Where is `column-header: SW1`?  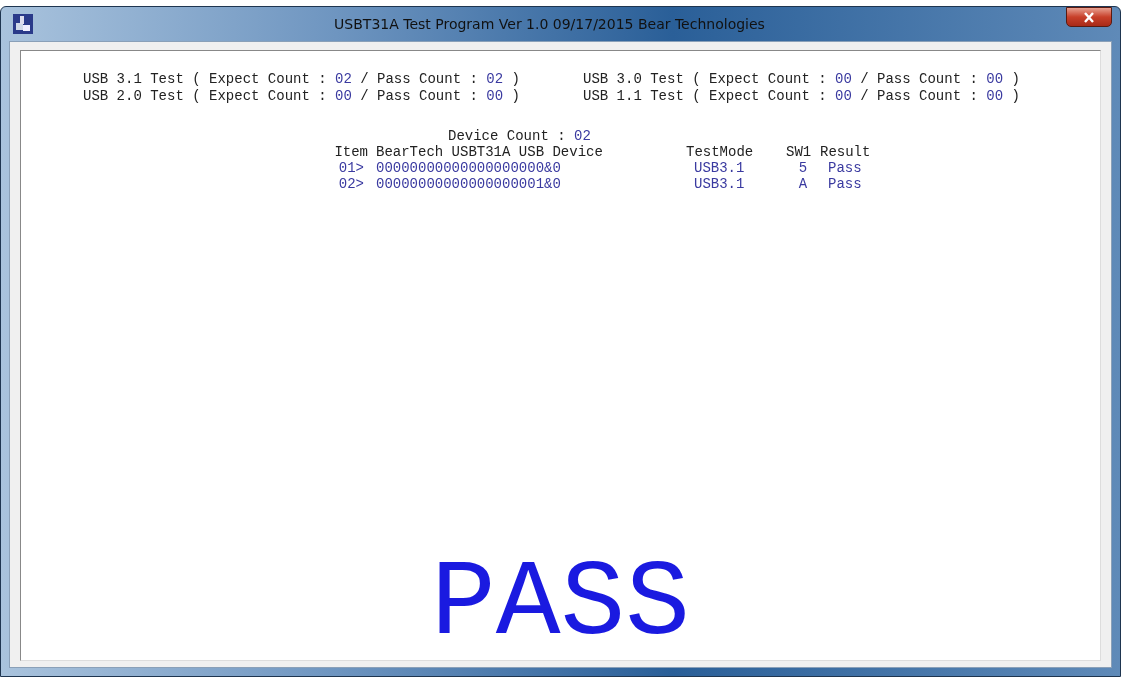
column-header: SW1 is located at coordinates (799, 152).